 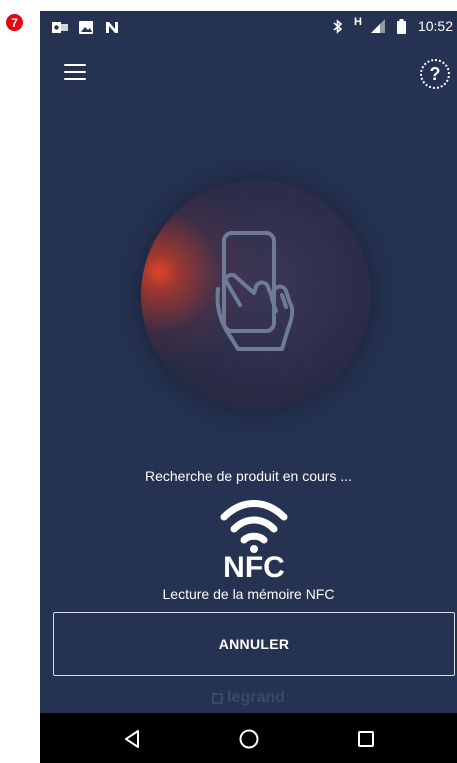 What do you see at coordinates (358, 22) in the screenshot?
I see `network-type-label: H` at bounding box center [358, 22].